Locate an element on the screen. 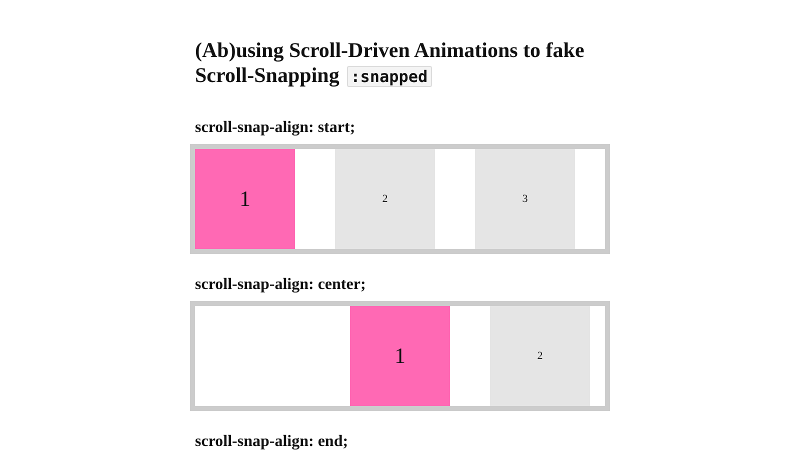 This screenshot has height=450, width=800. scroll-container: 1 2 is located at coordinates (400, 356).